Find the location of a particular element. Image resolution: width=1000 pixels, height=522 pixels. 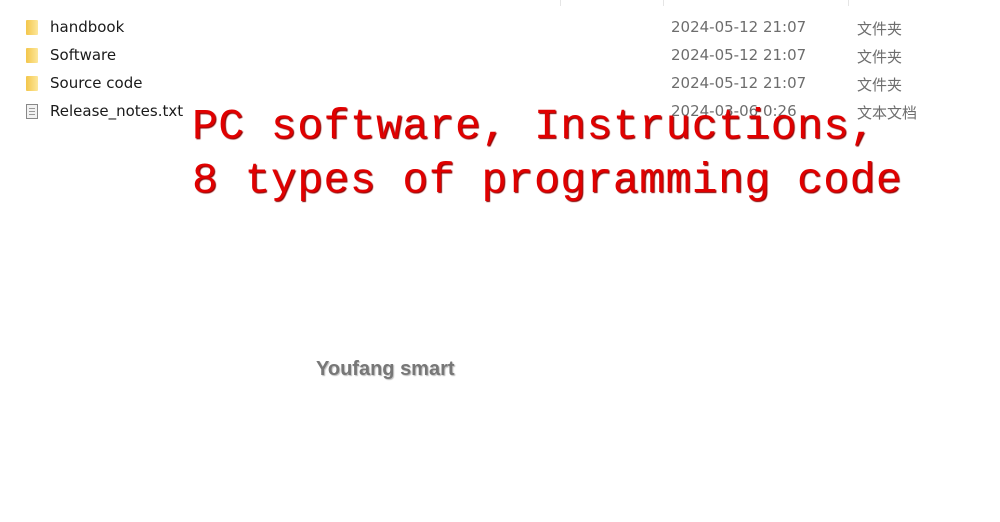

file-row-handbook: handbook 2024-05-12 21:07 文件夹 is located at coordinates (500, 28).